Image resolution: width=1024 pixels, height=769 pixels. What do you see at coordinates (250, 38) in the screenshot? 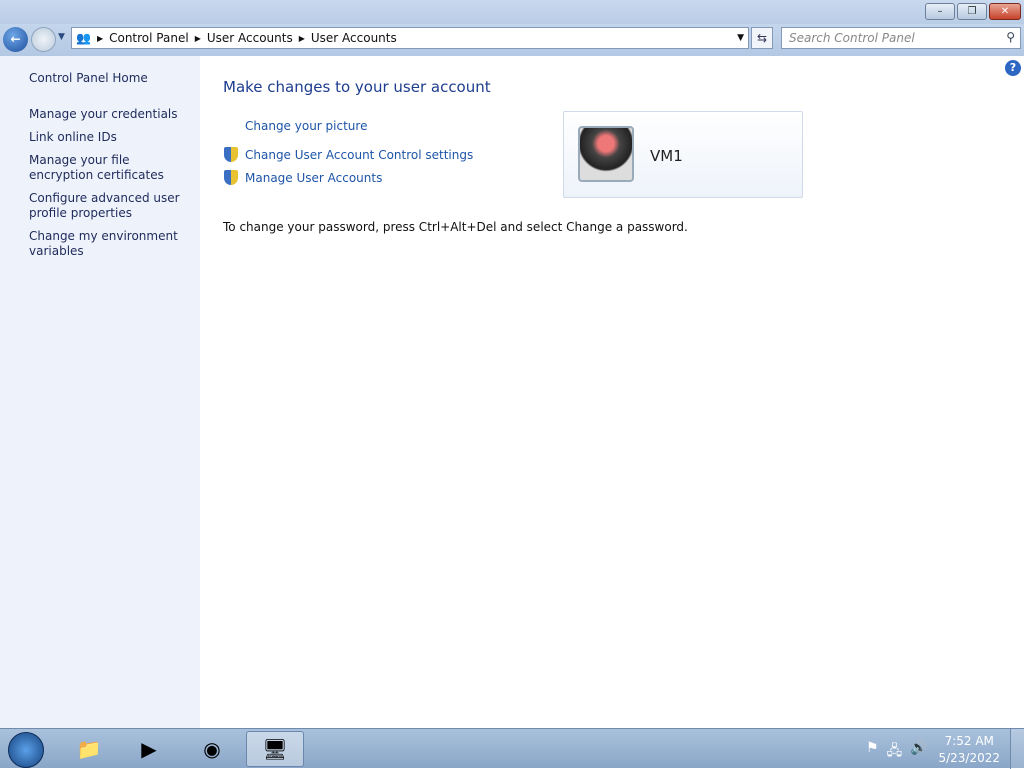
I see `breadcrumb-user-accounts: User Accounts` at bounding box center [250, 38].